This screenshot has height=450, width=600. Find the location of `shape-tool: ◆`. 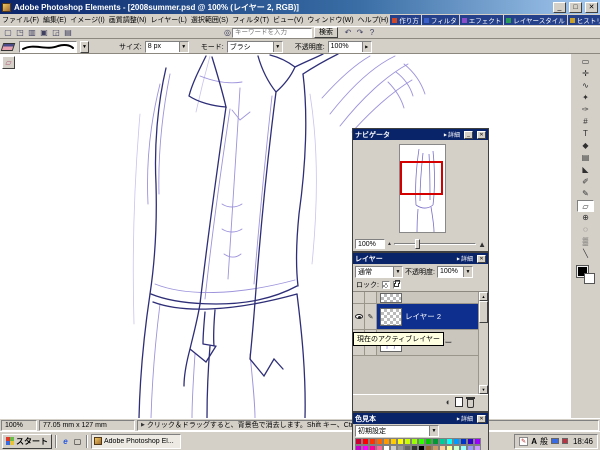

shape-tool: ◆ is located at coordinates (585, 146).